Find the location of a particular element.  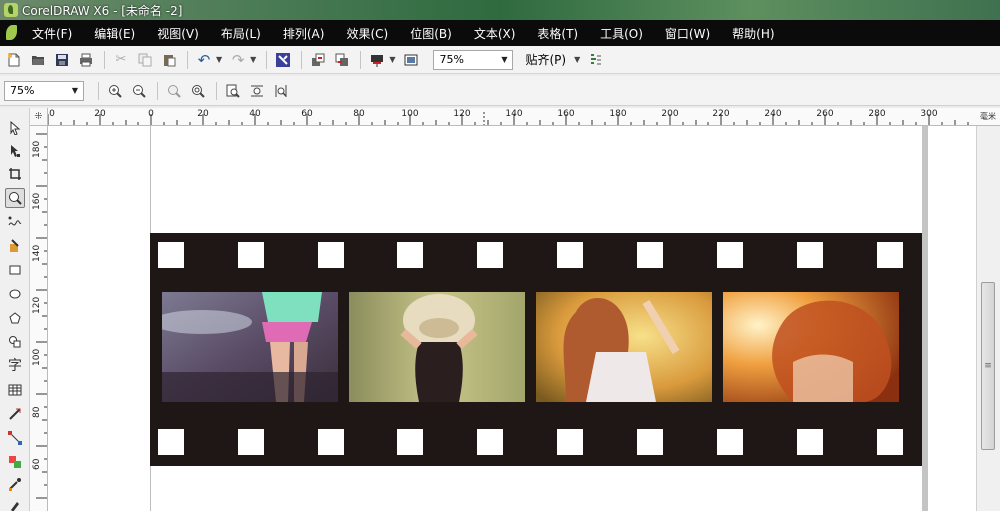

zoom-to-page-width-icon is located at coordinates (257, 91).